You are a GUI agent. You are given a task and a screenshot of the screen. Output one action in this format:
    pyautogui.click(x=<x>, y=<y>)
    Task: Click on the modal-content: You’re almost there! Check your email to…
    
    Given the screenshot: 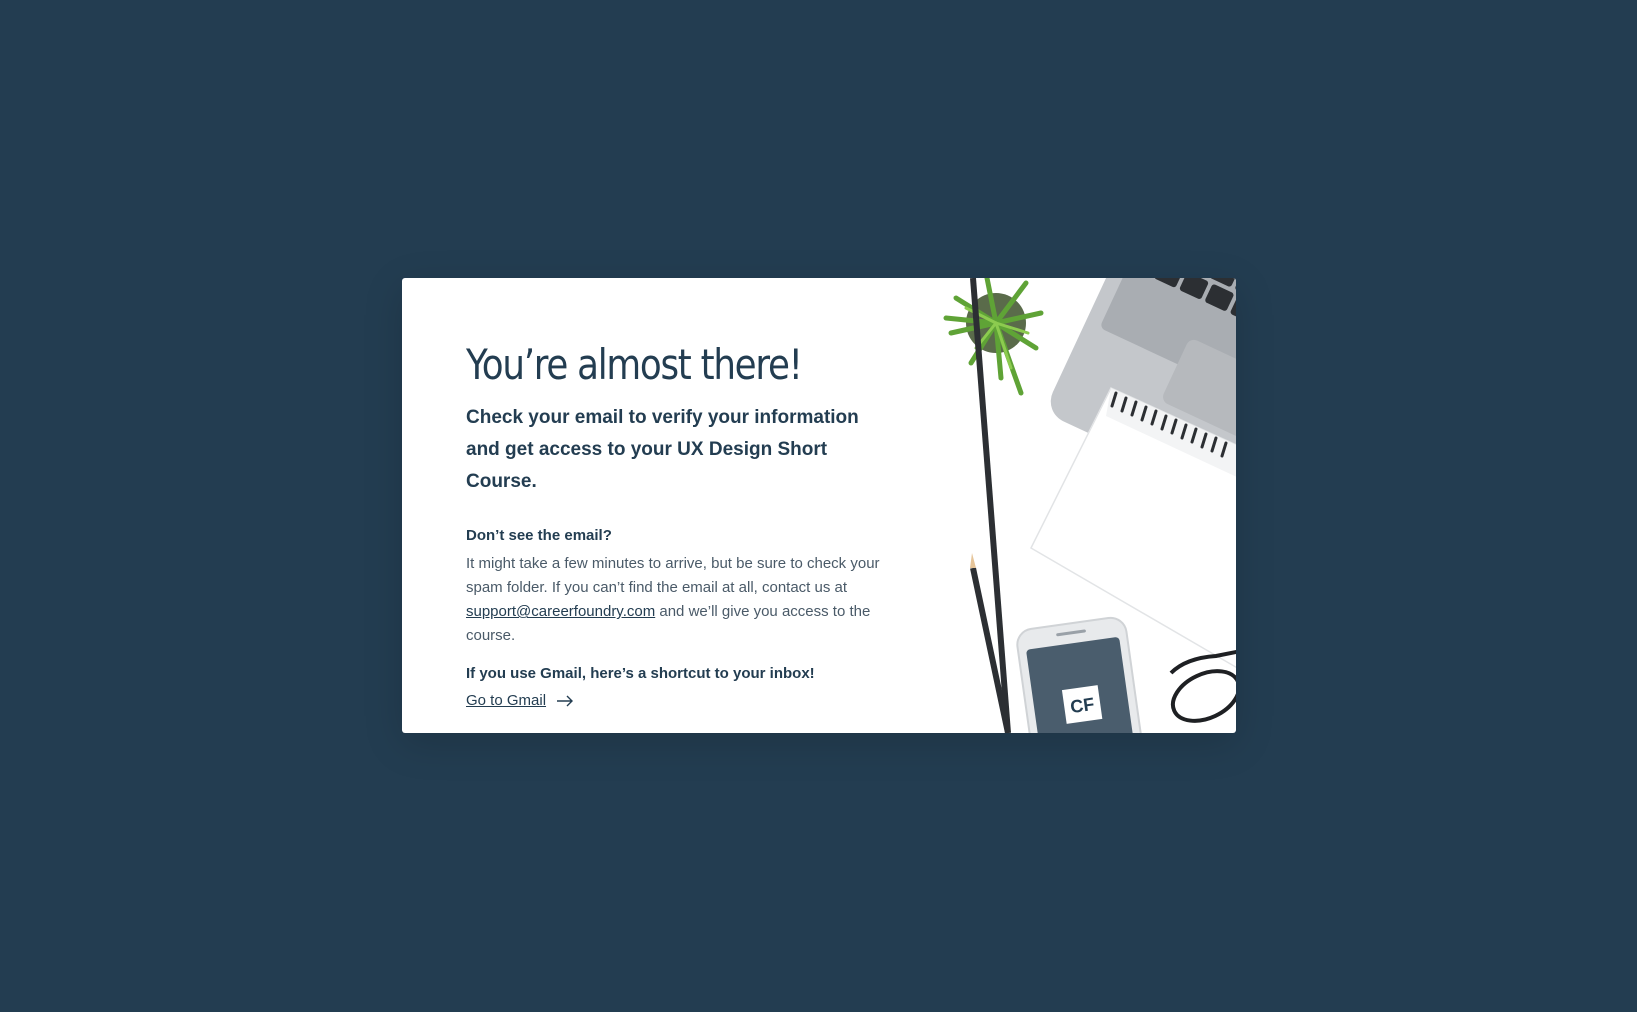 What is the action you would take?
    pyautogui.click(x=681, y=525)
    